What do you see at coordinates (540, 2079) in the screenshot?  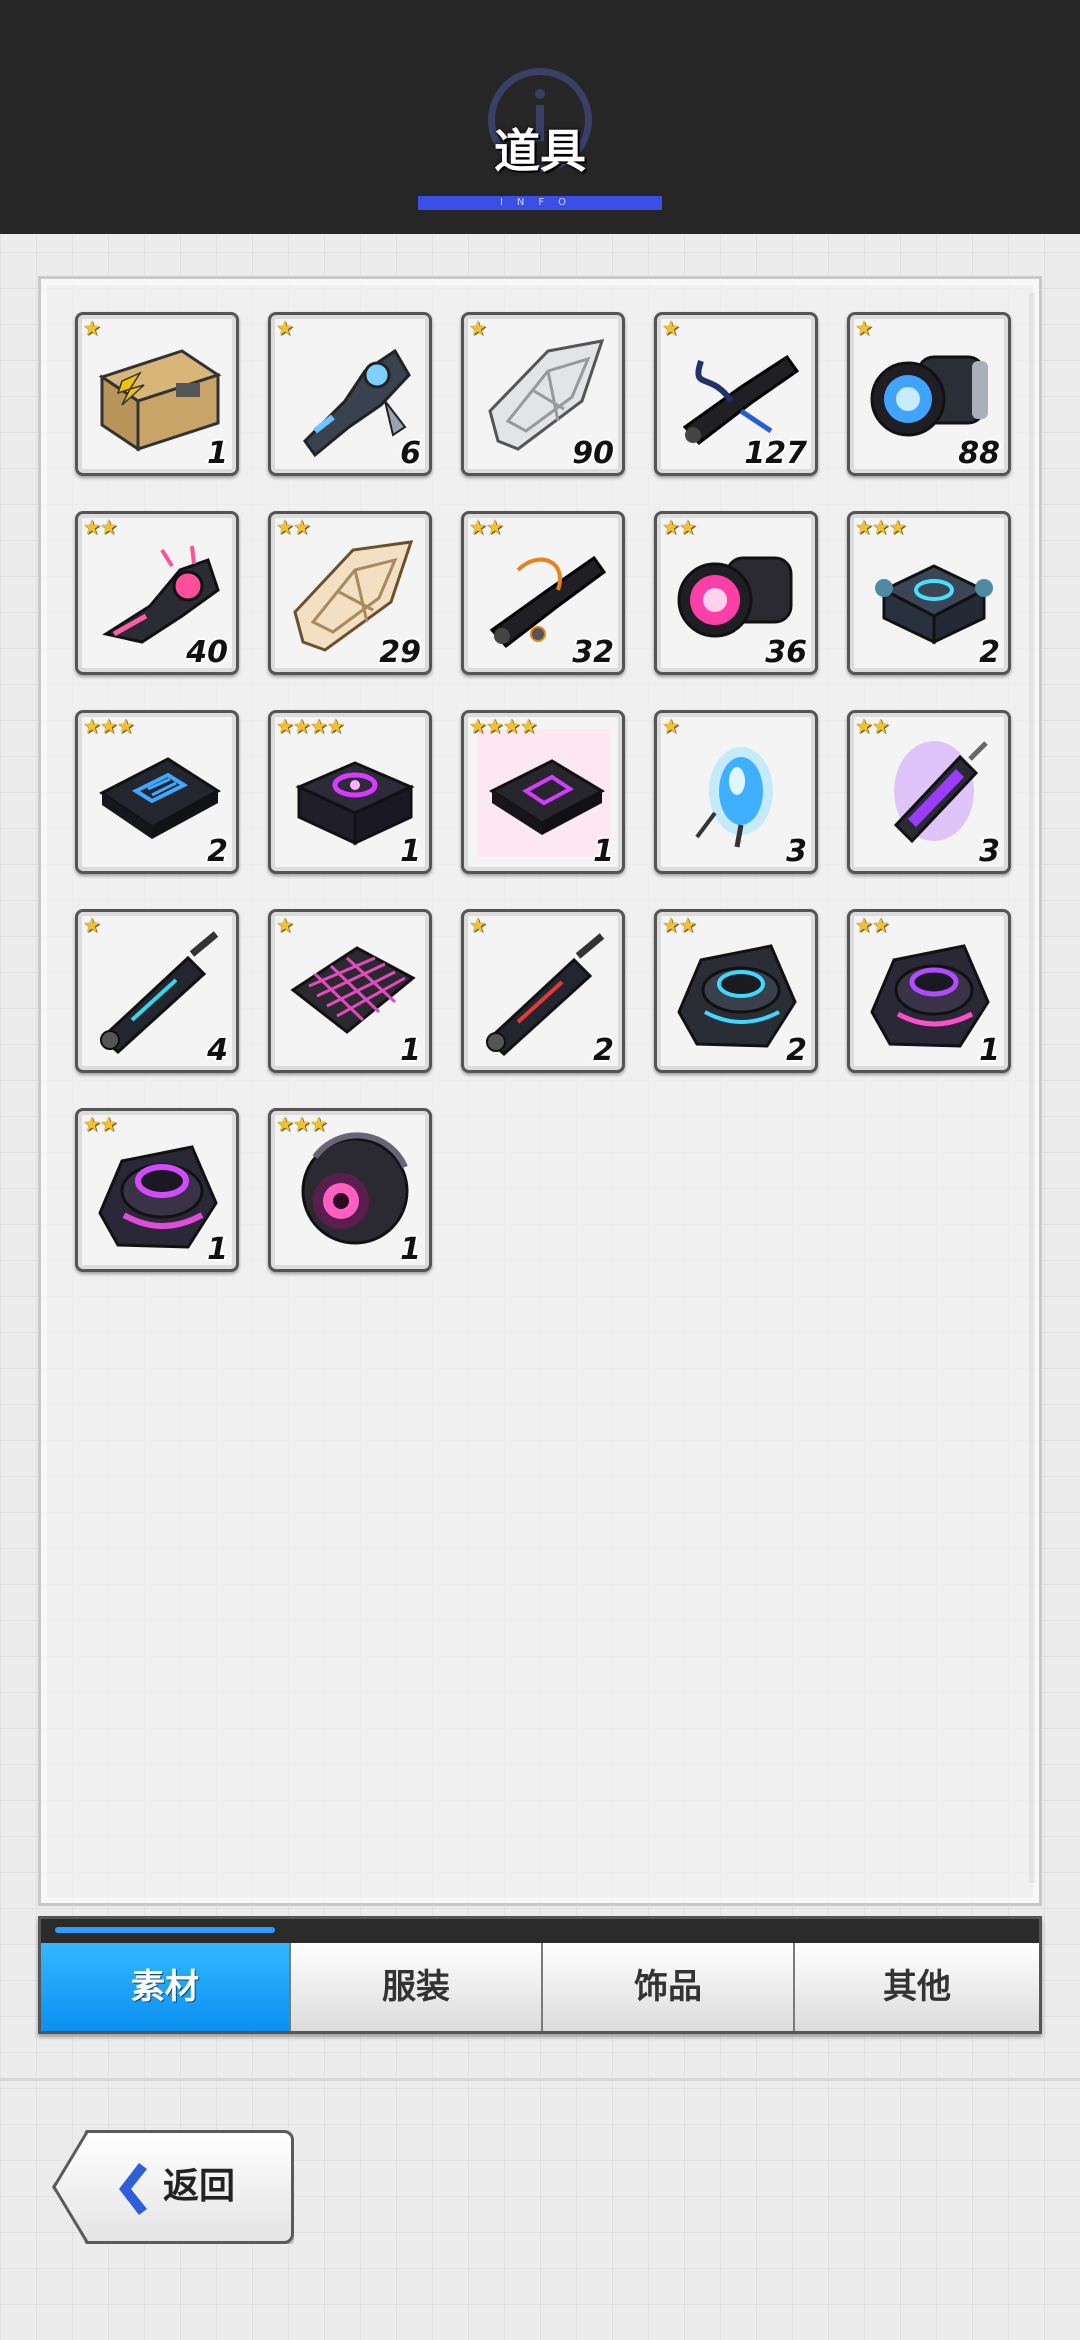 I see `divider` at bounding box center [540, 2079].